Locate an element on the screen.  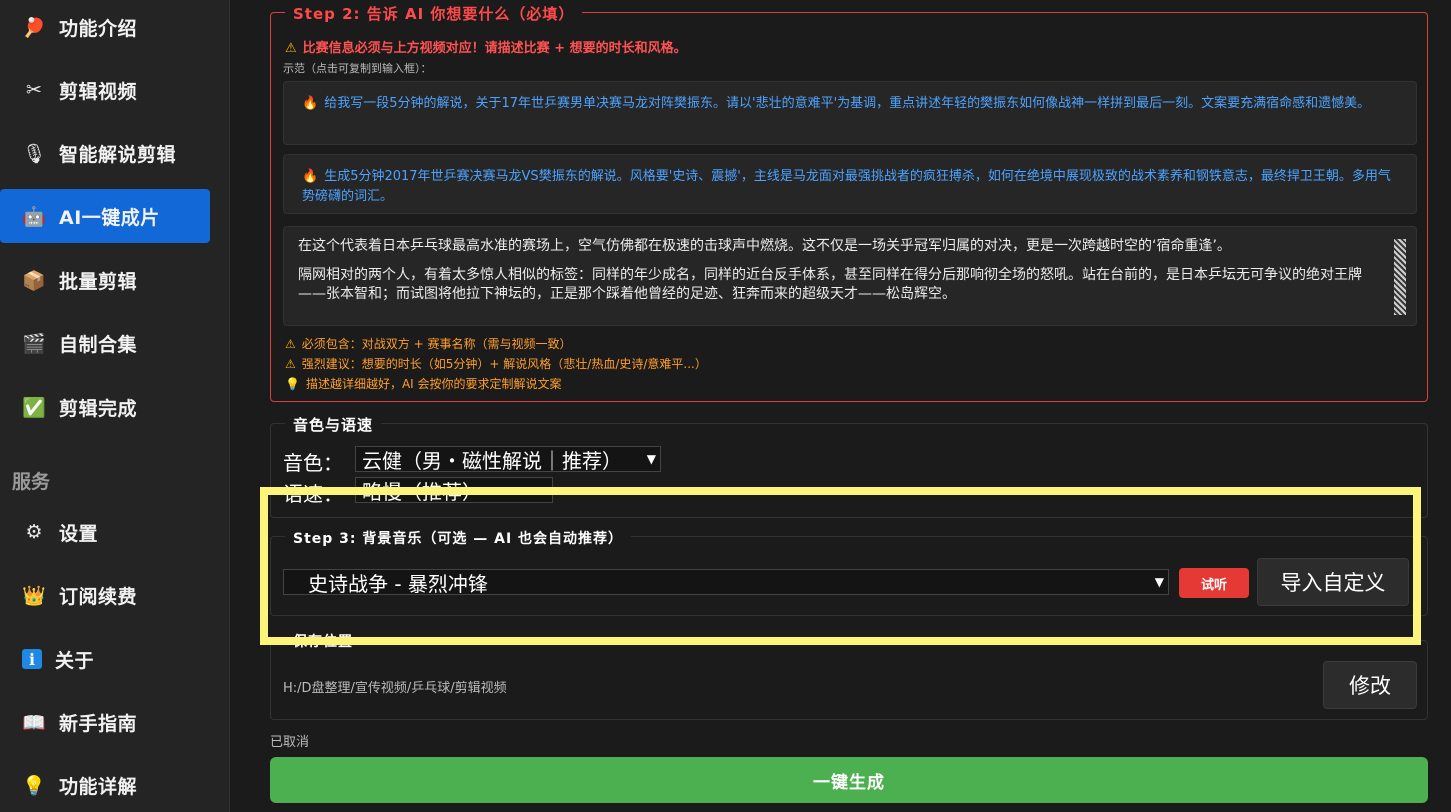
sidebar-item-subscription: 👑 订阅续费 is located at coordinates (105, 595).